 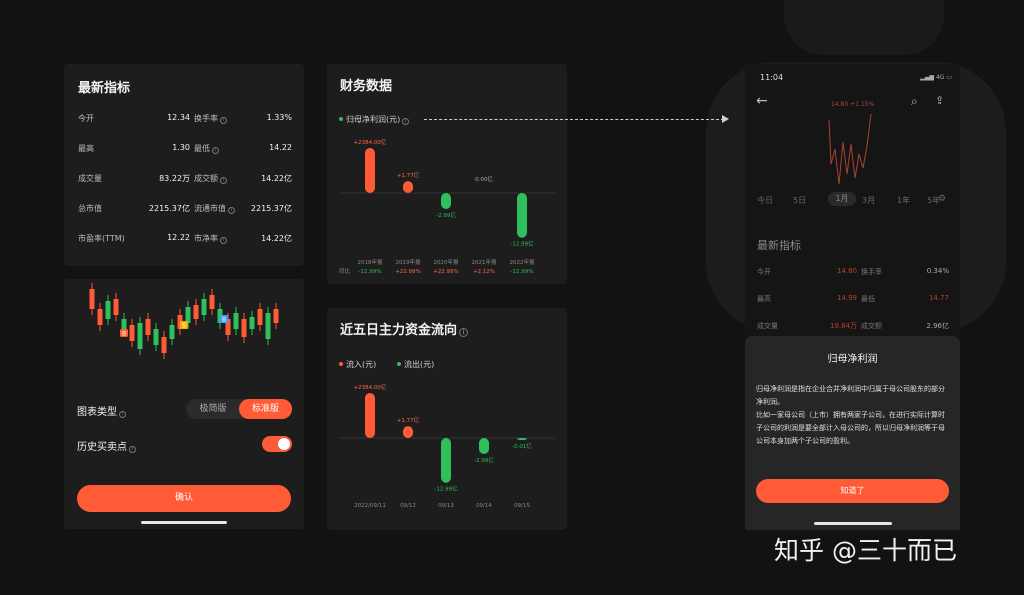 I want to click on segment-simple: 极简版, so click(x=213, y=409).